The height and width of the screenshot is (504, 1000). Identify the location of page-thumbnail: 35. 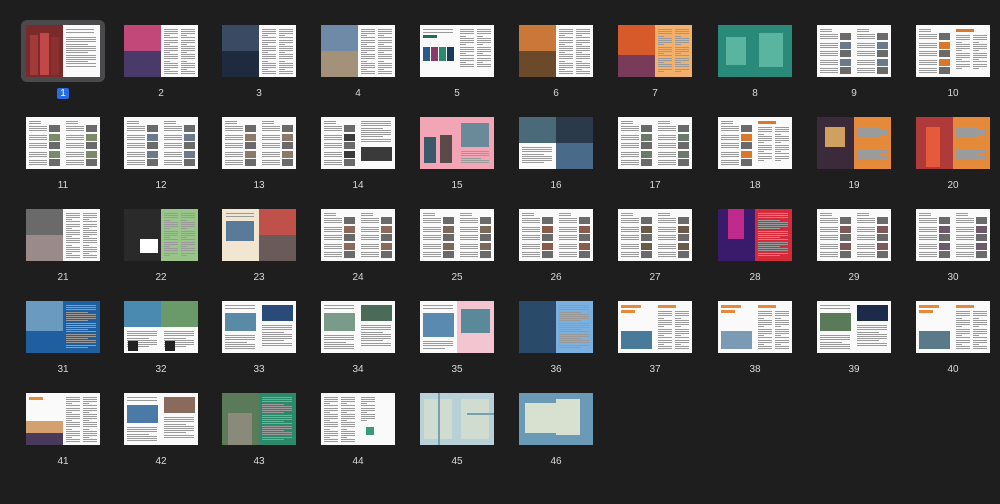
(457, 338).